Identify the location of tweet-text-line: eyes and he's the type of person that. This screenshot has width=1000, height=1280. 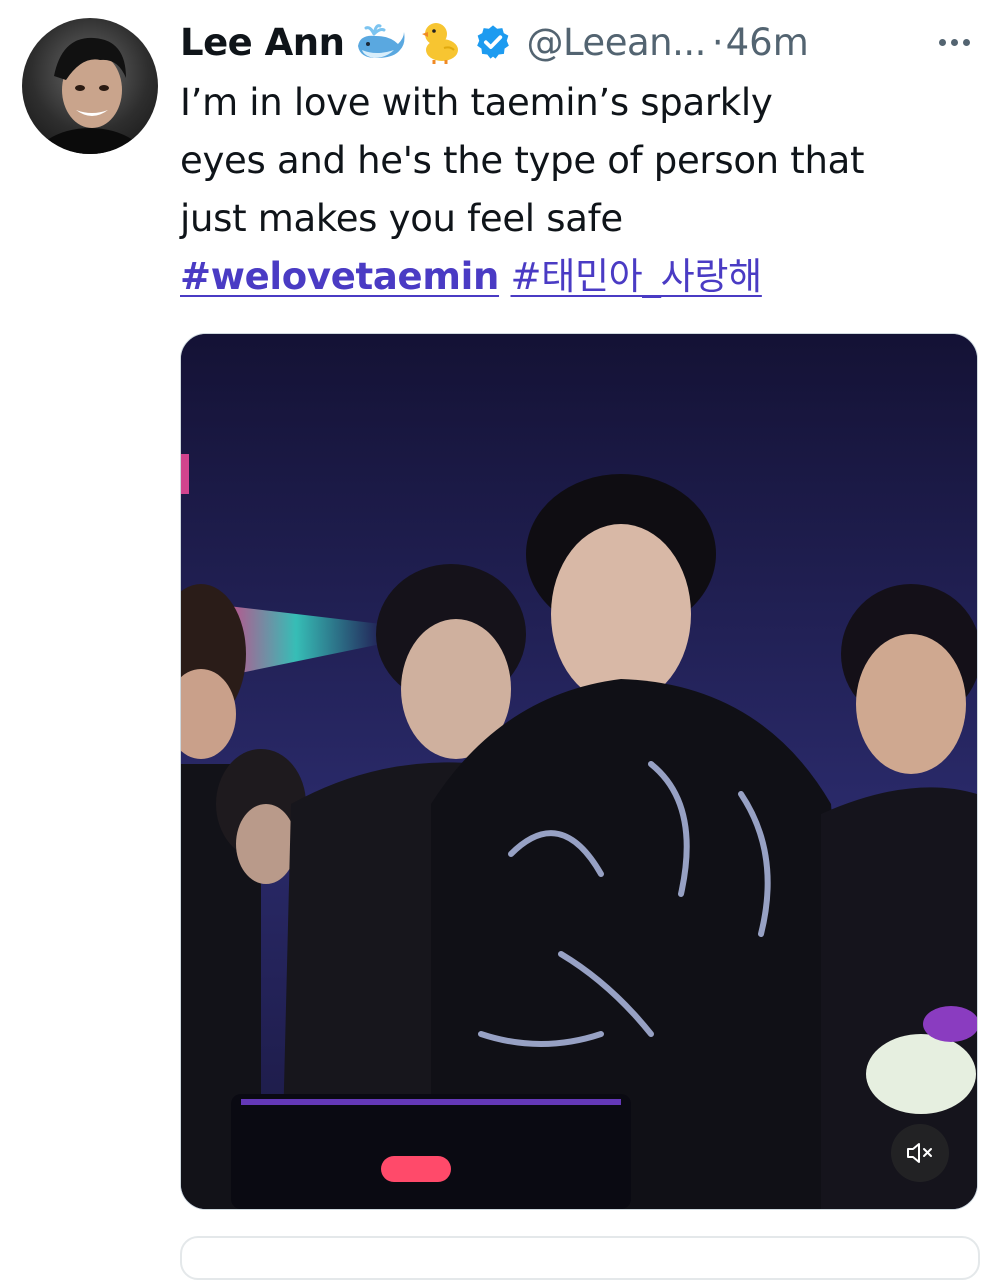
(522, 160).